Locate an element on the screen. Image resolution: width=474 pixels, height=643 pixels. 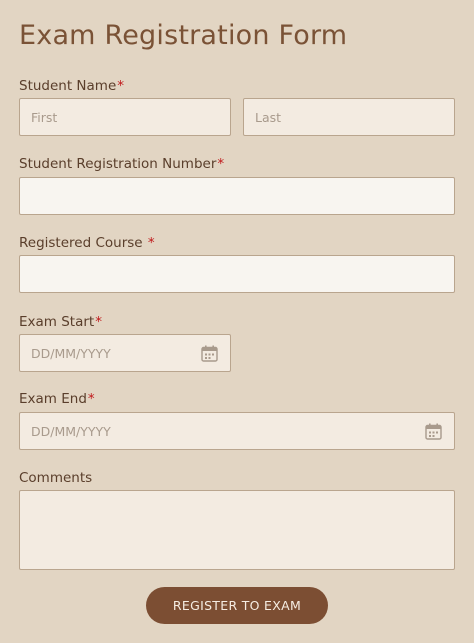
exam-start-input is located at coordinates (125, 353).